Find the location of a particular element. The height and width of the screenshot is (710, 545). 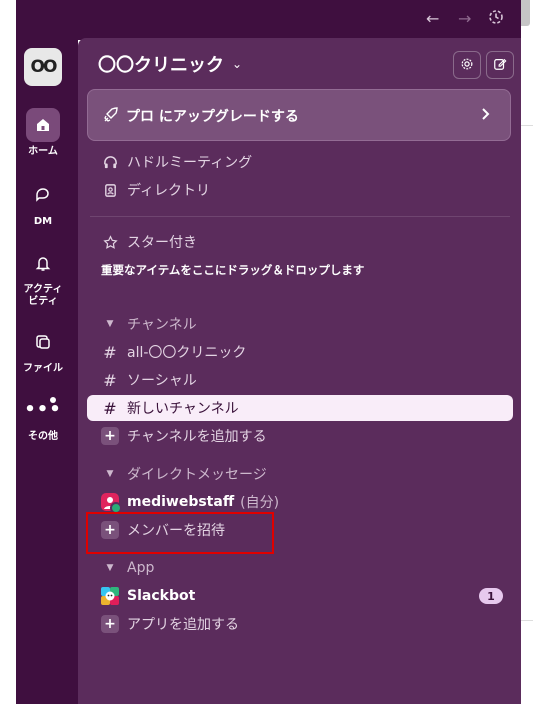

add-app-button: + アプリを追加する is located at coordinates (300, 624).